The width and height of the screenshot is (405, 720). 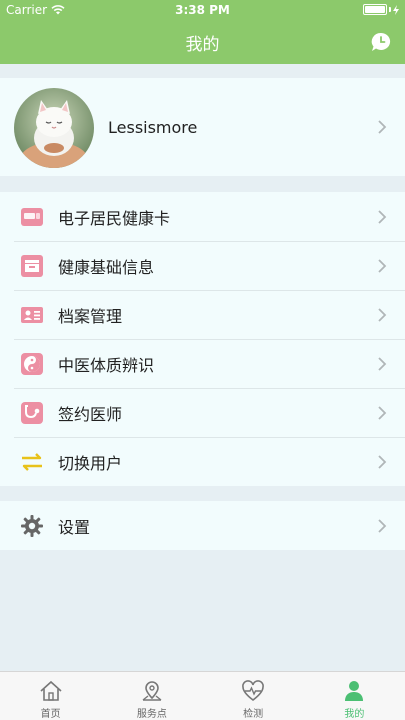 I want to click on cat-avatar-icon, so click(x=54, y=128).